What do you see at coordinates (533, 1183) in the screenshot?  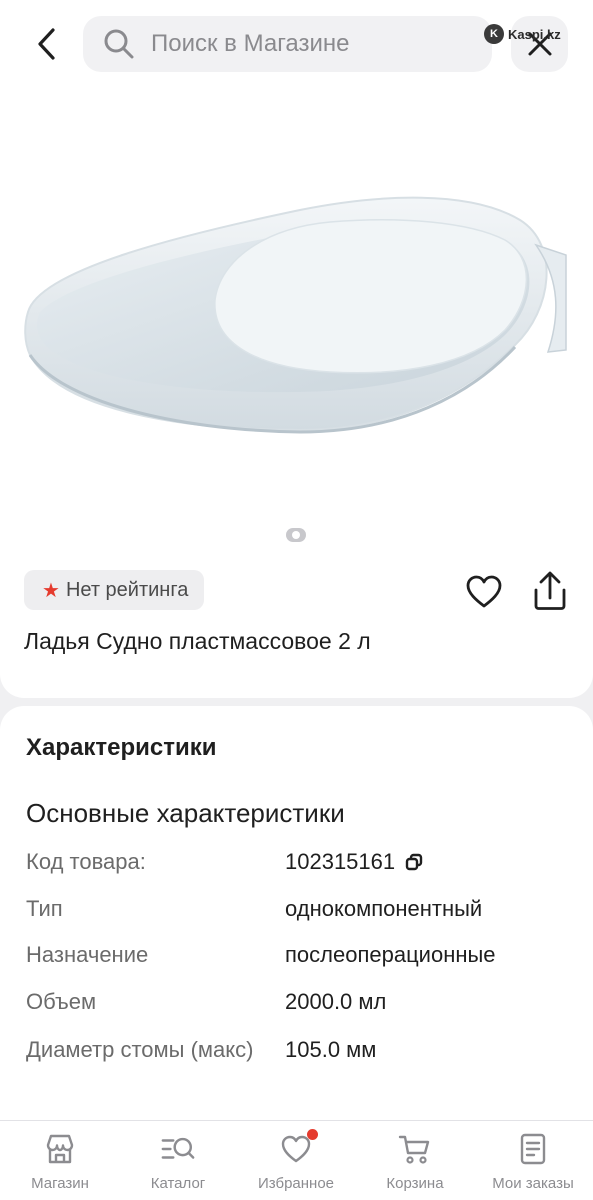 I see `nav-label: Мои заказы` at bounding box center [533, 1183].